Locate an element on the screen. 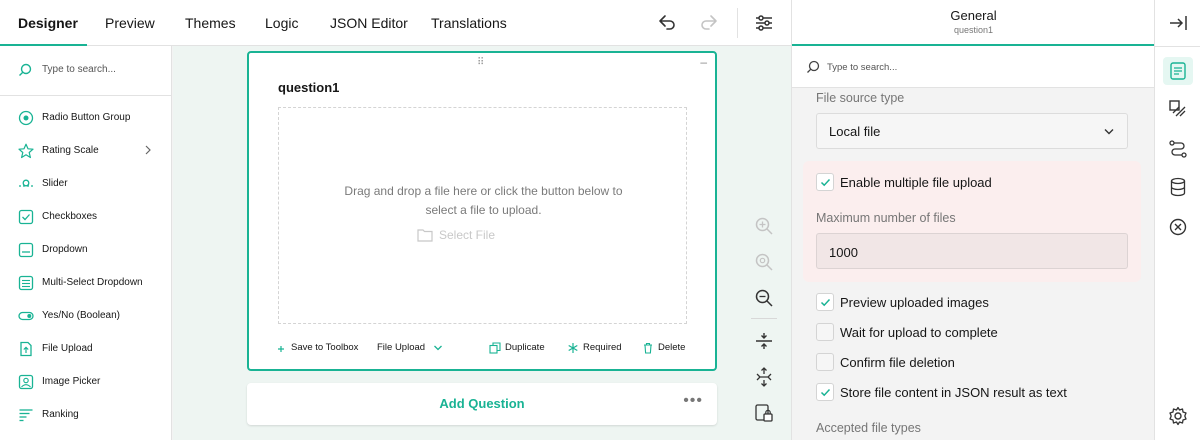  tab-translations: Translations is located at coordinates (469, 23).